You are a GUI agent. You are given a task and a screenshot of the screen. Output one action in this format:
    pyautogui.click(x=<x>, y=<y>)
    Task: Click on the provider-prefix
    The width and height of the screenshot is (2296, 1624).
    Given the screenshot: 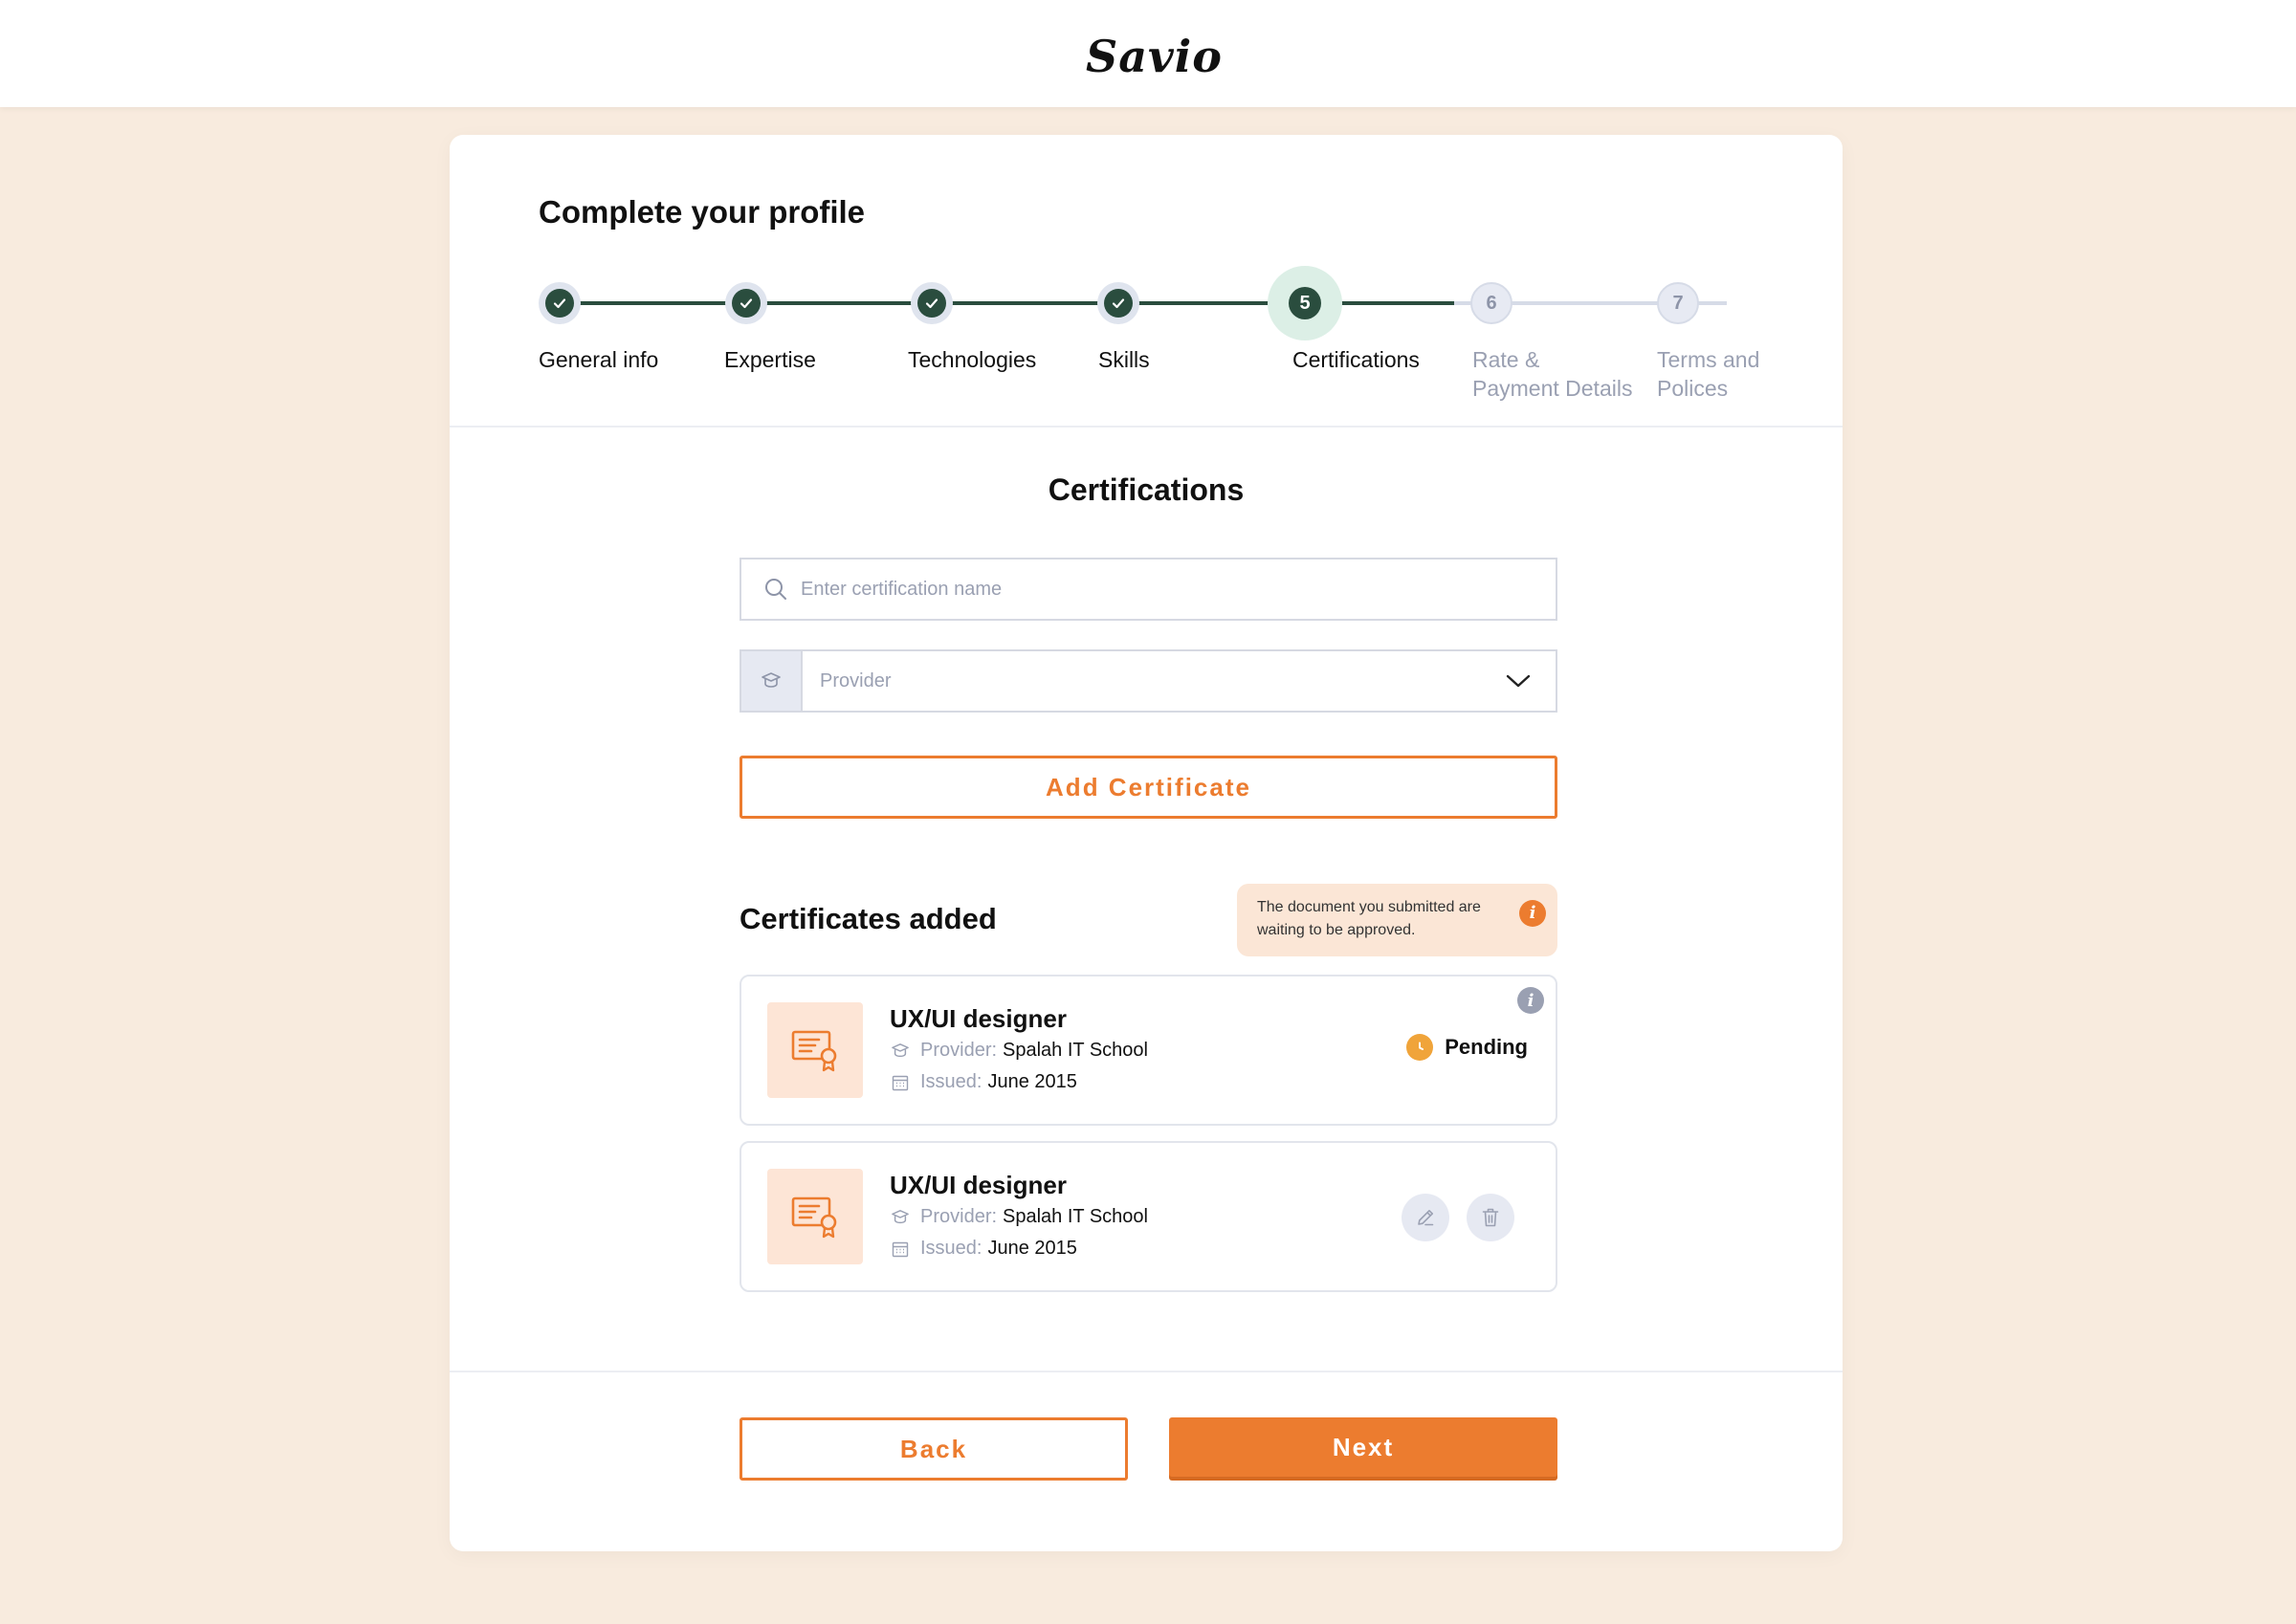 What is the action you would take?
    pyautogui.click(x=772, y=681)
    